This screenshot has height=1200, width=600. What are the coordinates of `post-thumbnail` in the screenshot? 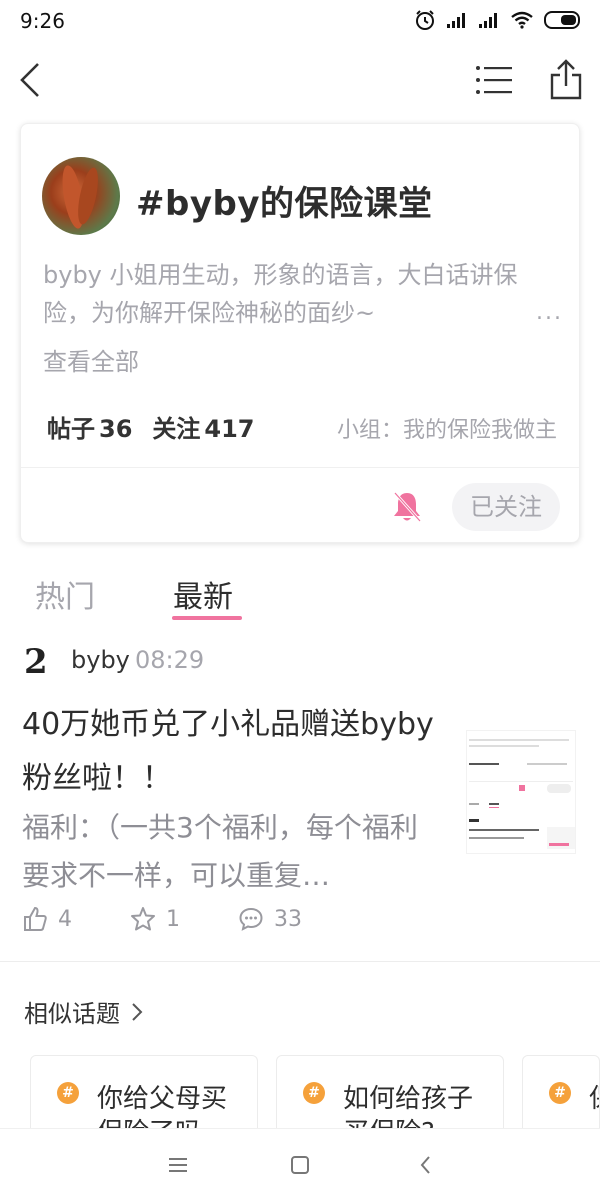 It's located at (521, 792).